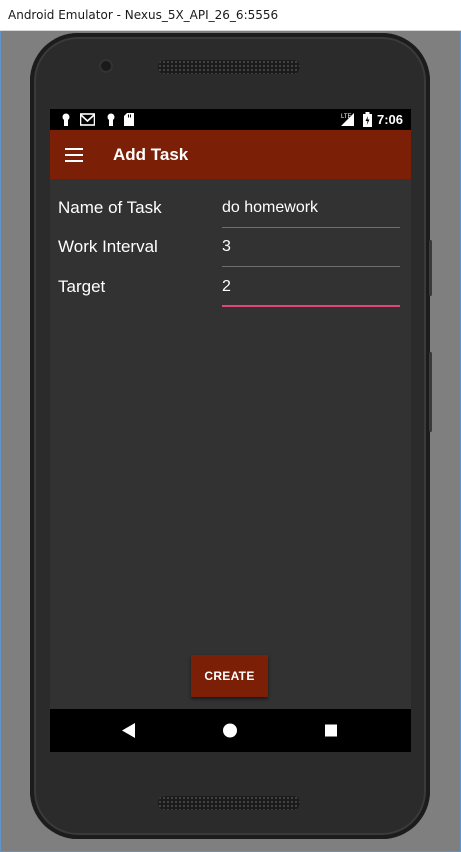  Describe the element at coordinates (311, 292) in the screenshot. I see `target-input: 2` at that location.